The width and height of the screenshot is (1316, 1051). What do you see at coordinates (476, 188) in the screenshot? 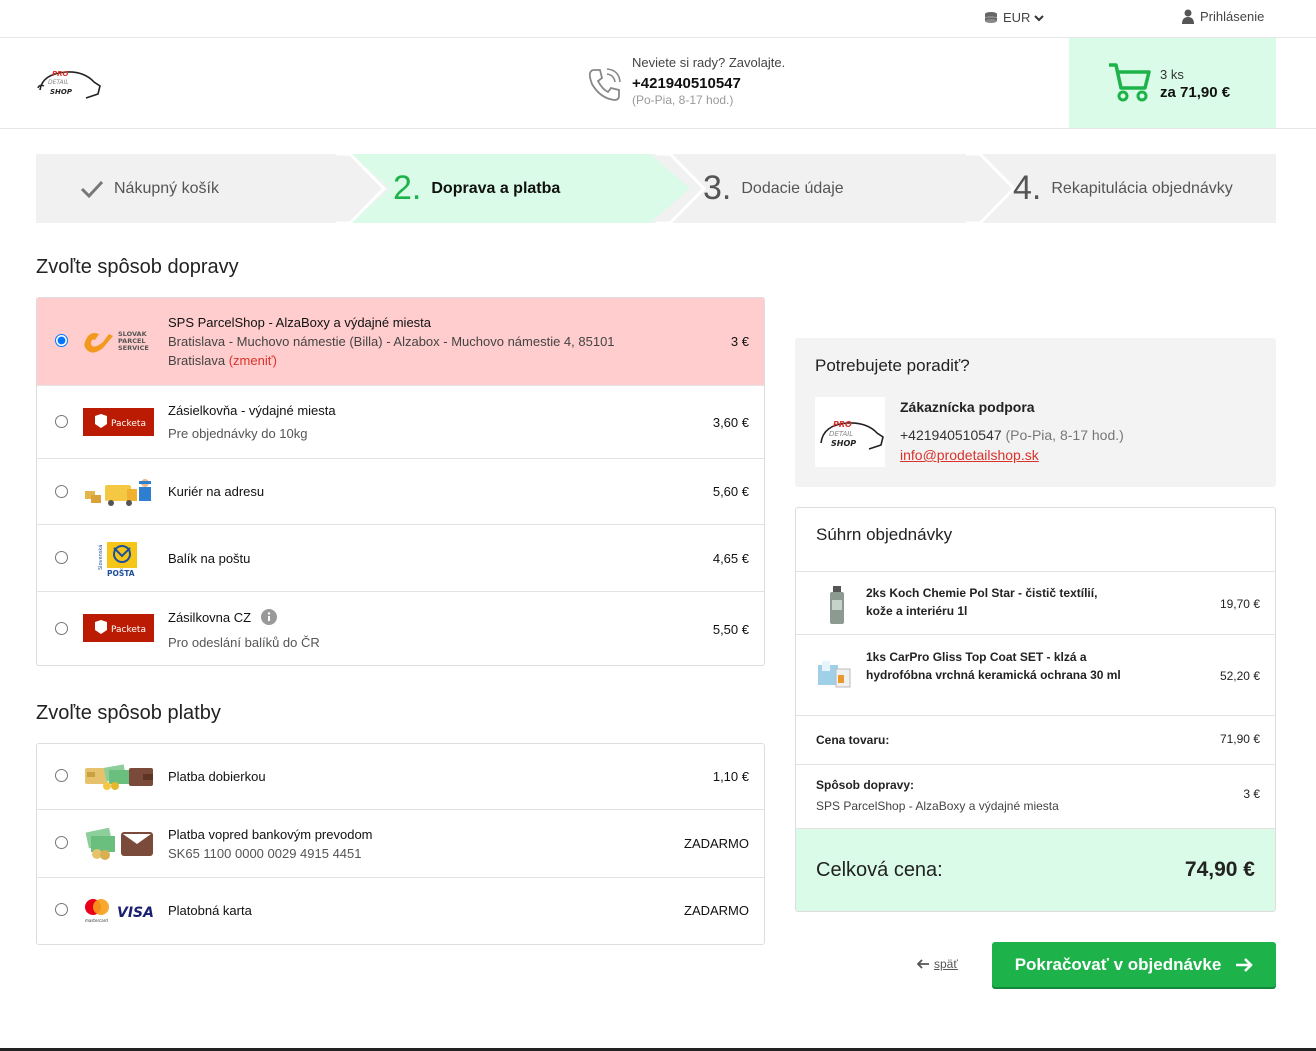
I see `step-shipping-payment: 2. Doprava a platba` at bounding box center [476, 188].